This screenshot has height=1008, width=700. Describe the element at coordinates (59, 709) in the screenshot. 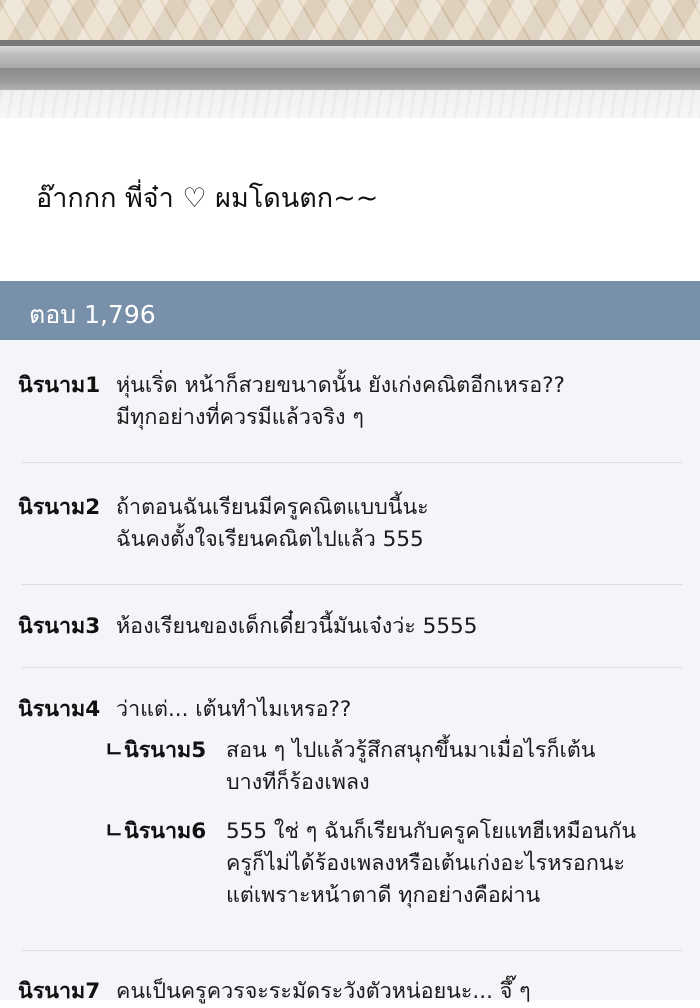

I see `comment-nickname: นิรนาม4` at that location.